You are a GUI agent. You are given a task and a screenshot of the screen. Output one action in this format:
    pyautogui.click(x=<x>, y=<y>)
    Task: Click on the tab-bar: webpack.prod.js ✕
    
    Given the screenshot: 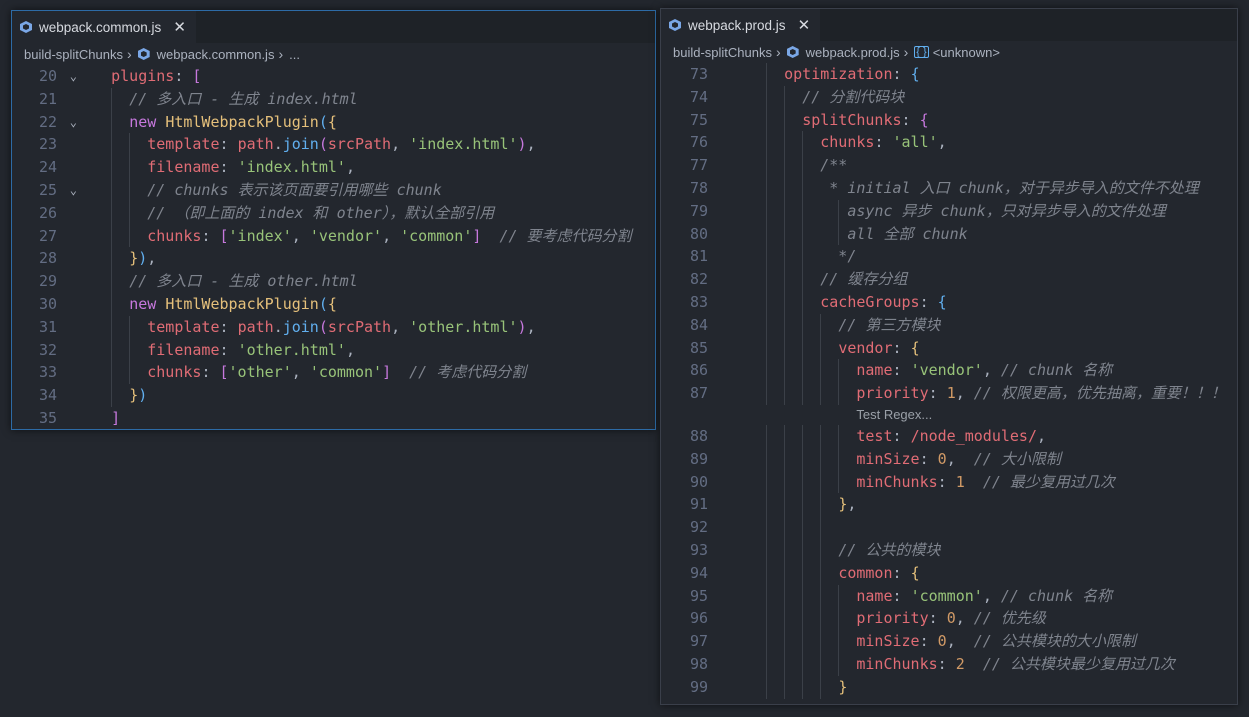 What is the action you would take?
    pyautogui.click(x=949, y=25)
    